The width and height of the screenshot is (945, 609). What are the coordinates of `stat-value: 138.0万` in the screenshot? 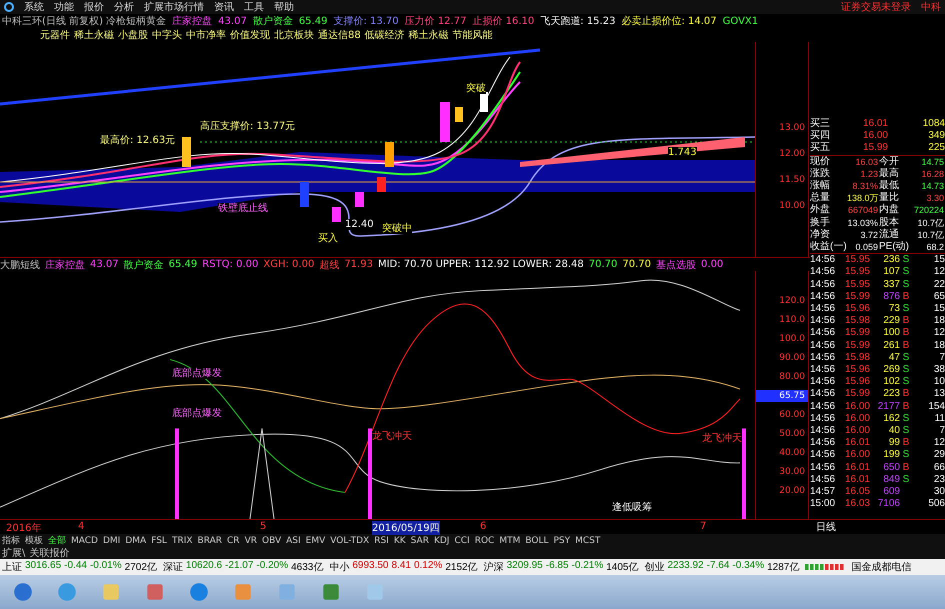 It's located at (863, 198).